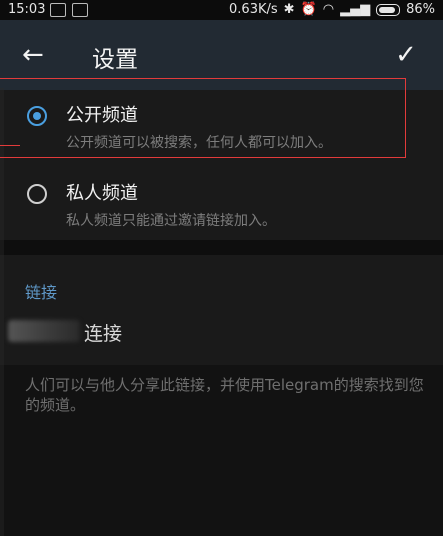 This screenshot has width=443, height=536. What do you see at coordinates (221, 204) in the screenshot?
I see `option-private-channel: 私人频道 私人频道只能通过邀请链接加入。` at bounding box center [221, 204].